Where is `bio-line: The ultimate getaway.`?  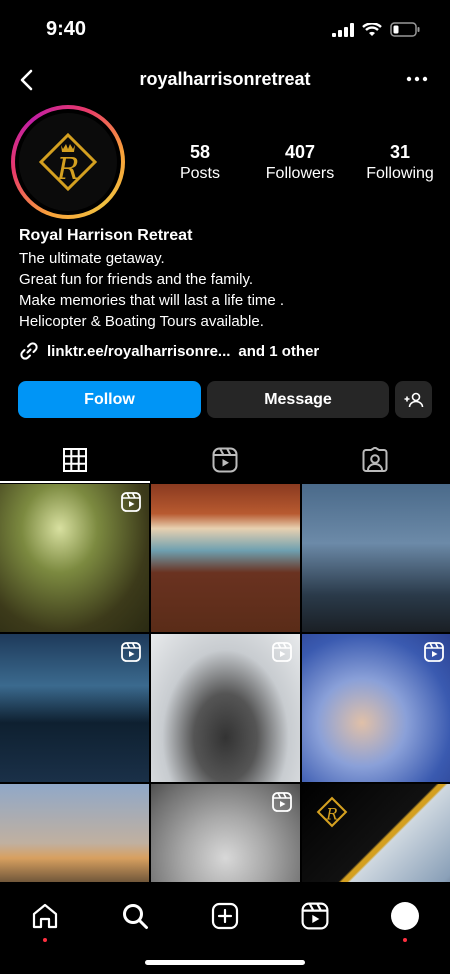 bio-line: The ultimate getaway. is located at coordinates (92, 258).